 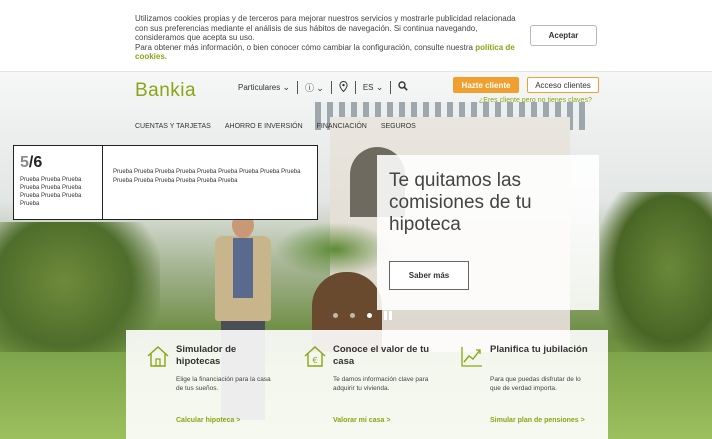 What do you see at coordinates (35, 162) in the screenshot?
I see `slide-total: /6` at bounding box center [35, 162].